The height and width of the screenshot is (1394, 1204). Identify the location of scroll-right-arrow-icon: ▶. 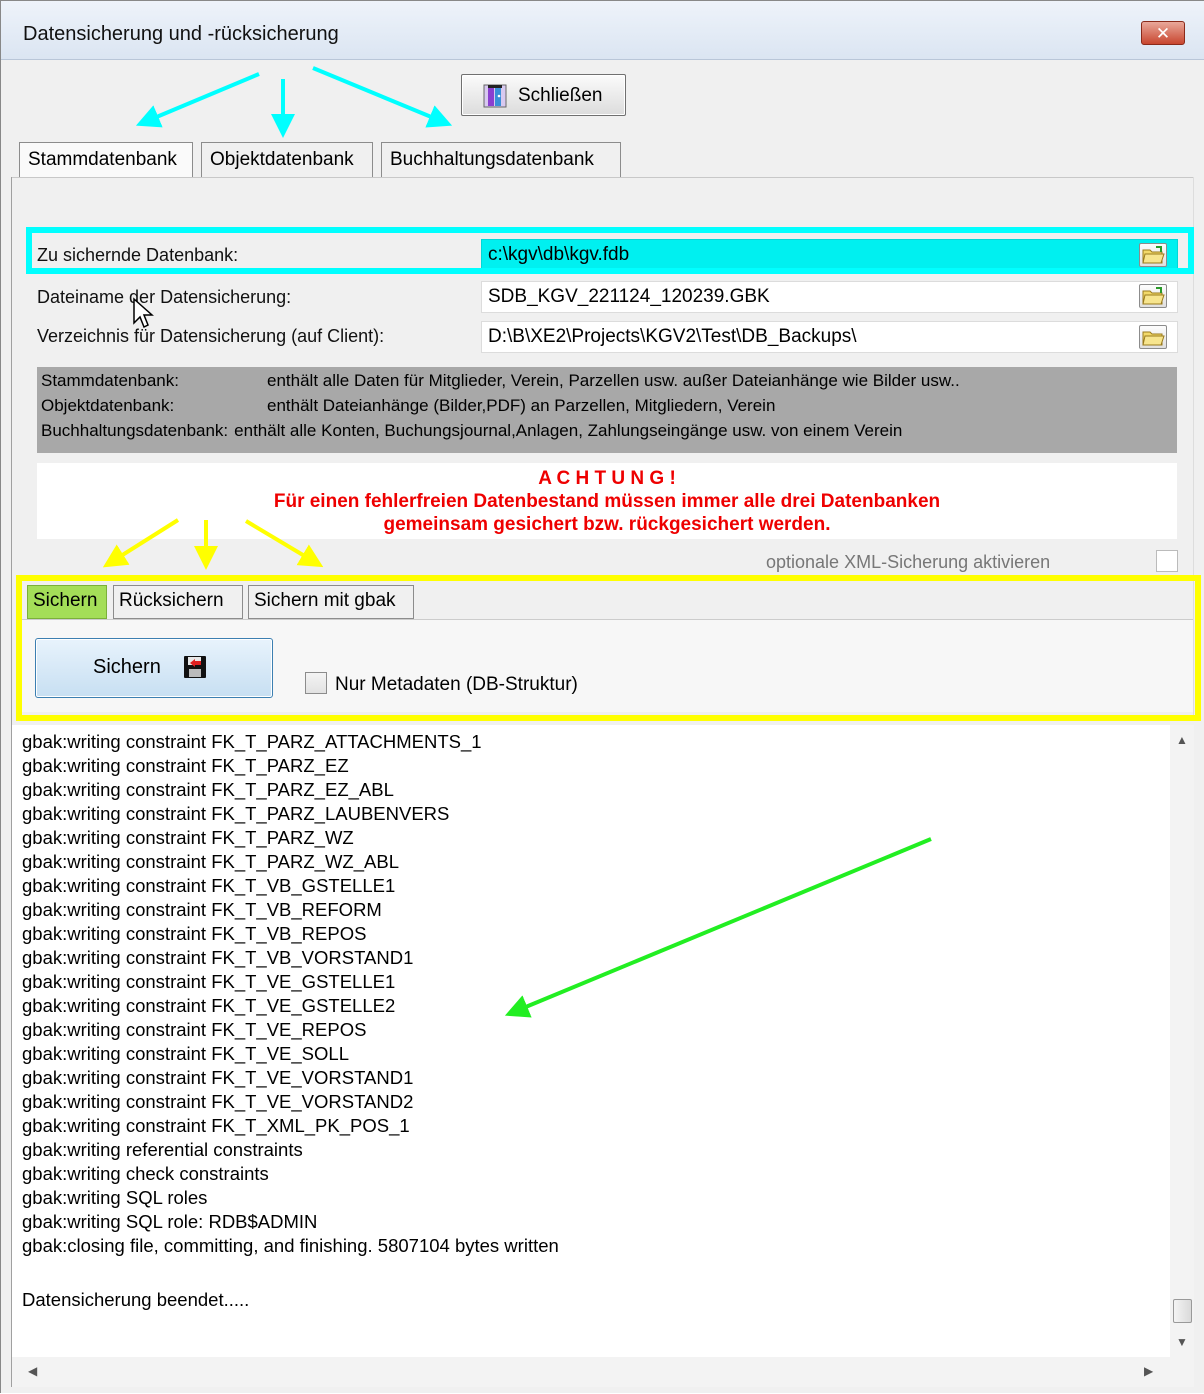
(1148, 1371).